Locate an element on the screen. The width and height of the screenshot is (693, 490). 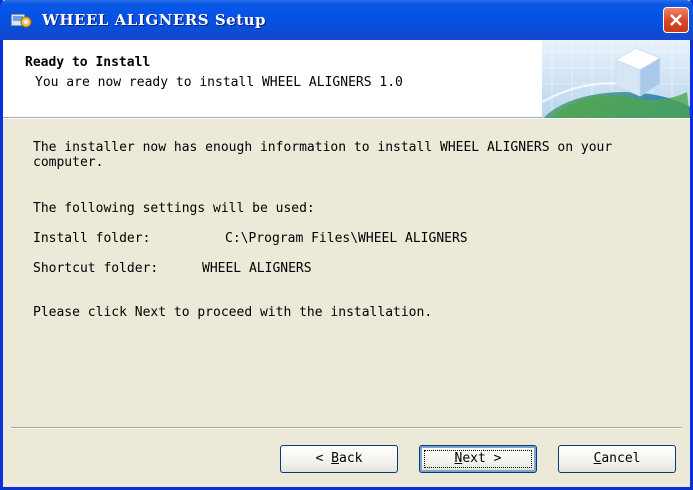
close-button is located at coordinates (676, 20).